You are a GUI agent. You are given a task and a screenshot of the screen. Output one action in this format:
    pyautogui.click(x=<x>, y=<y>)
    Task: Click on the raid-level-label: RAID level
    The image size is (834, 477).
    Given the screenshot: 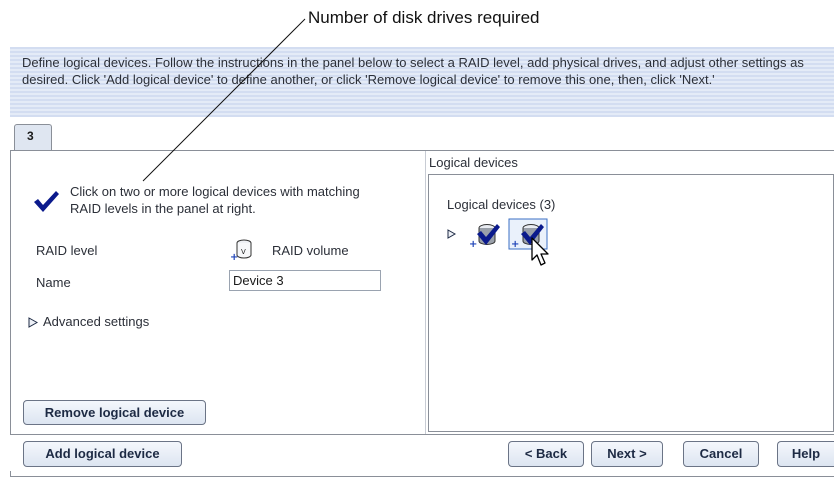 What is the action you would take?
    pyautogui.click(x=67, y=250)
    